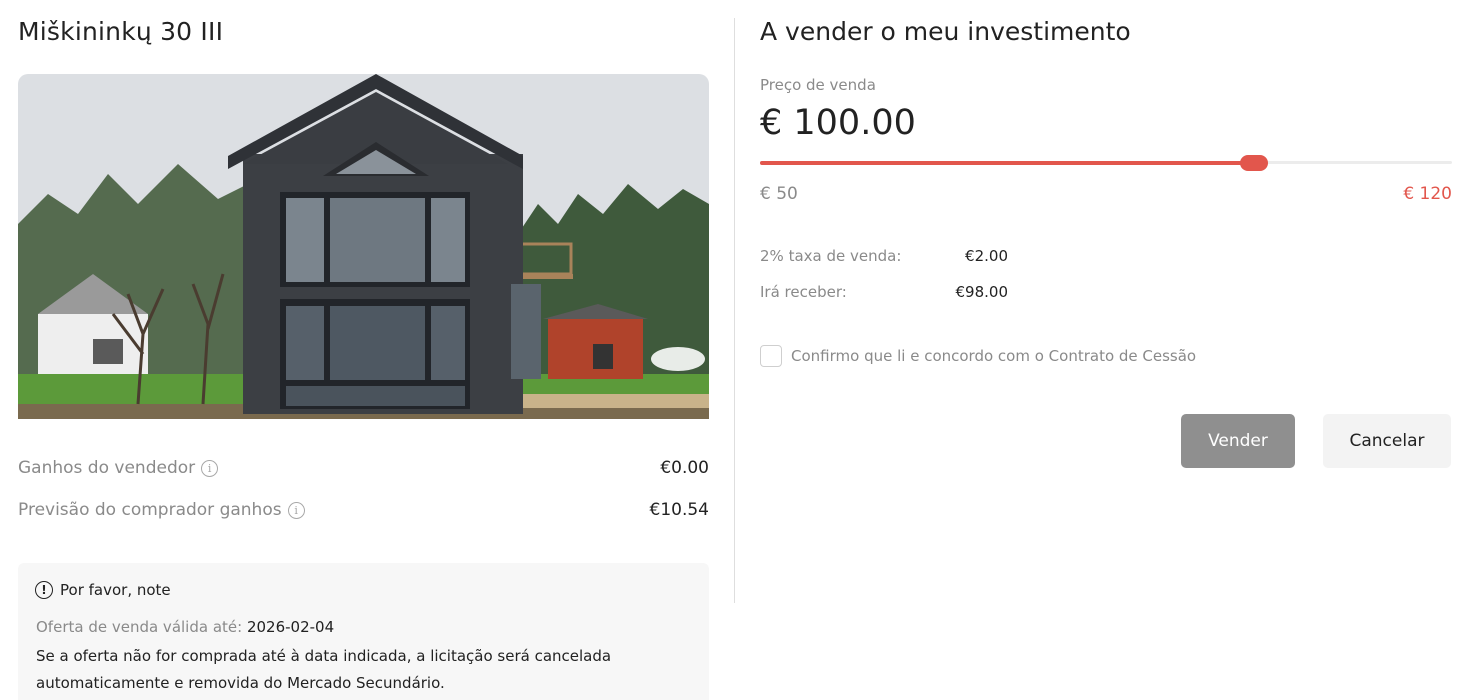  I want to click on sale-price-label: Preço de venda, so click(818, 85).